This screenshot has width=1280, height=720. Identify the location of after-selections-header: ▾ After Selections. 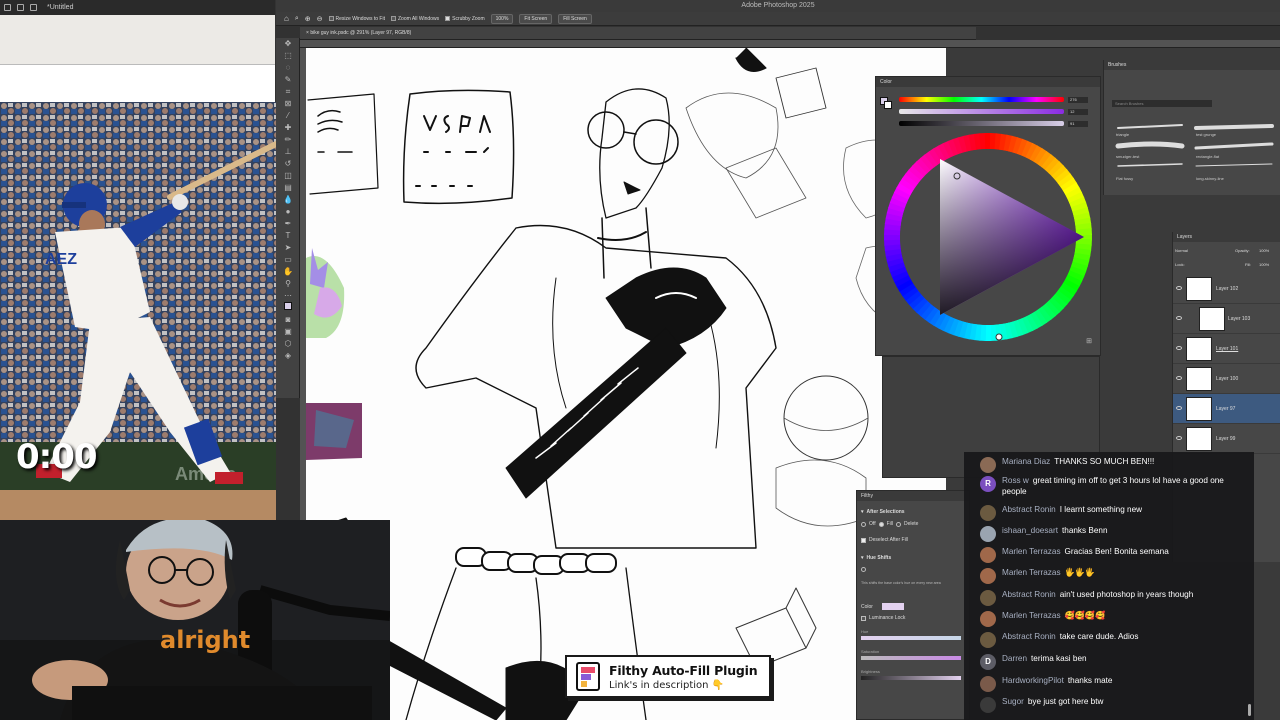
(883, 512).